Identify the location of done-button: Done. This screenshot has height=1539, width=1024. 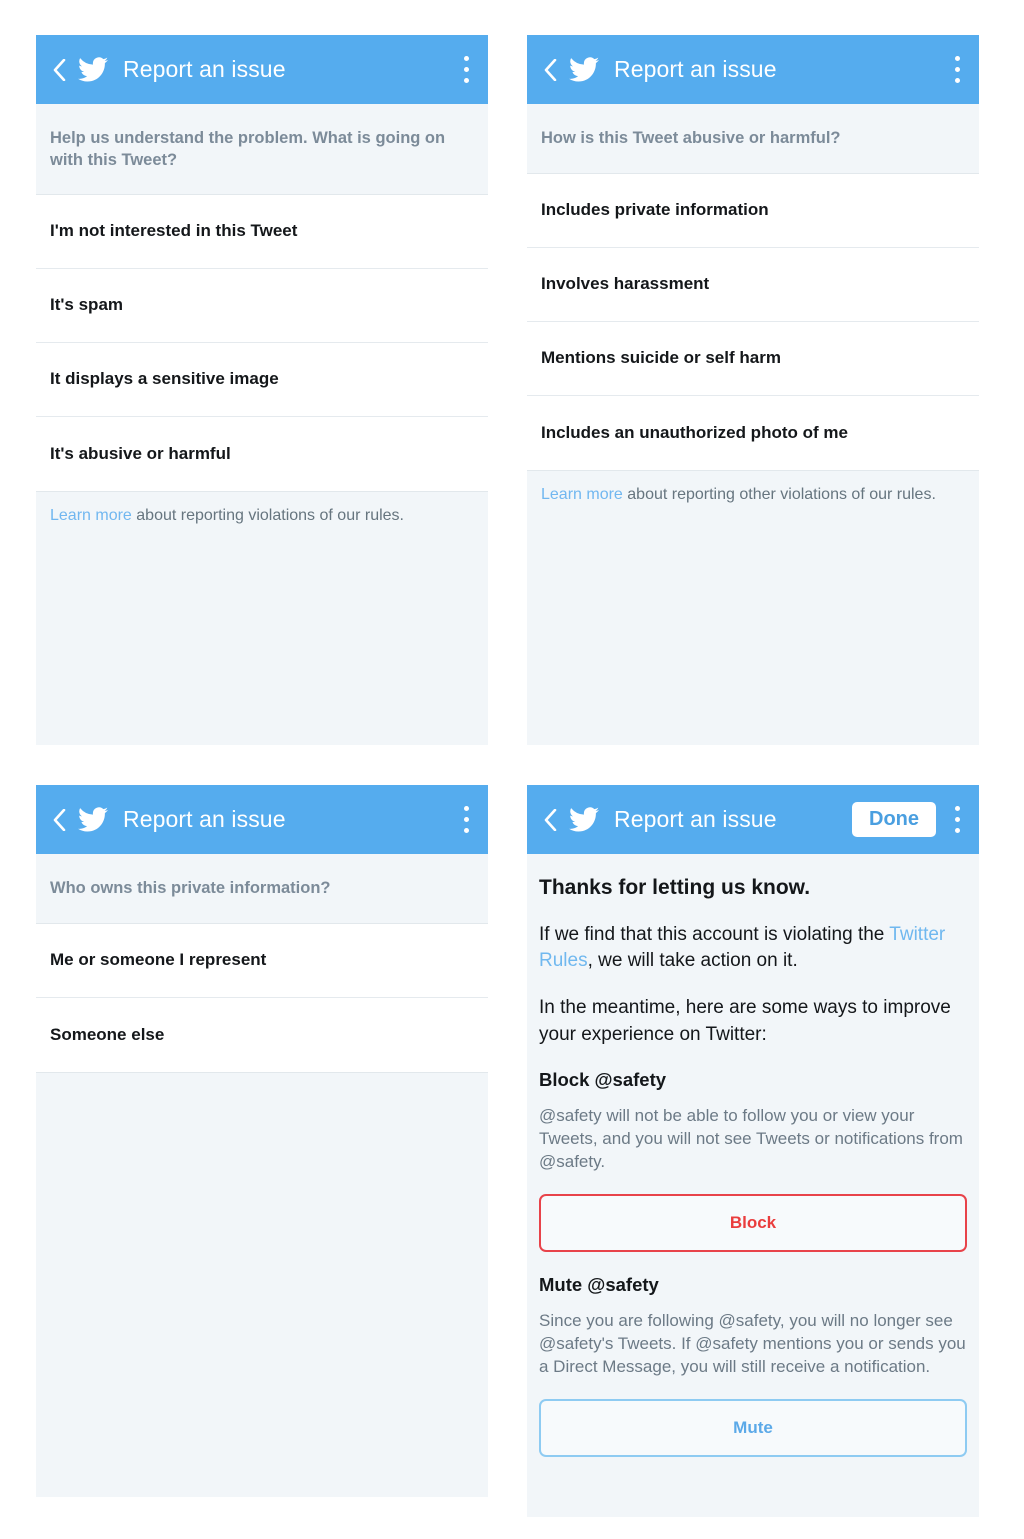
(894, 819).